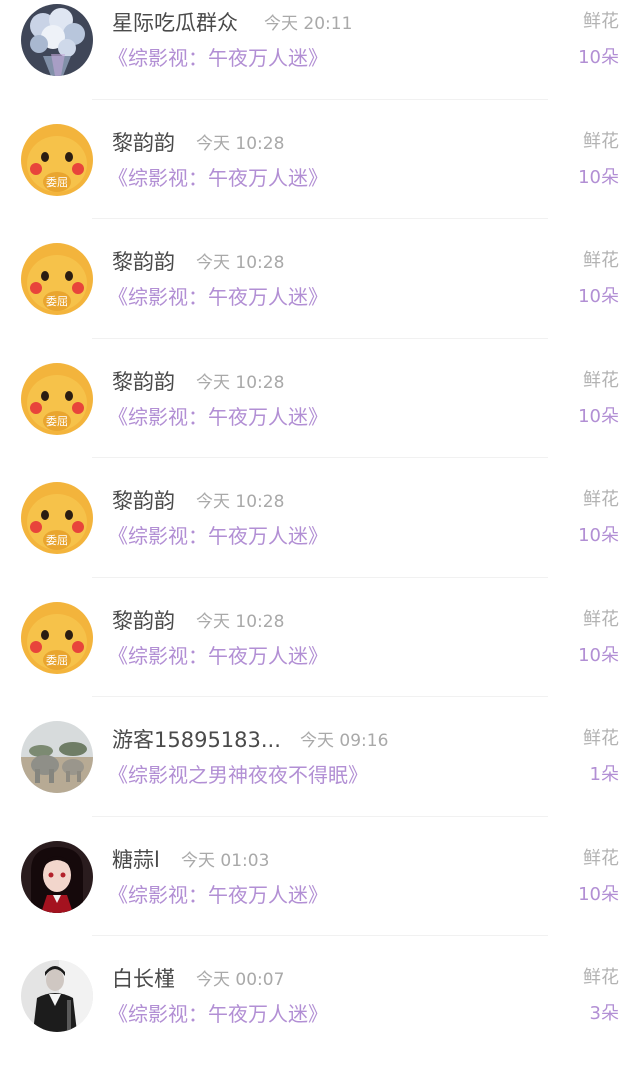 The image size is (640, 1076). What do you see at coordinates (238, 775) in the screenshot?
I see `book-title-link: 《综影视之男神夜夜不得眠》` at bounding box center [238, 775].